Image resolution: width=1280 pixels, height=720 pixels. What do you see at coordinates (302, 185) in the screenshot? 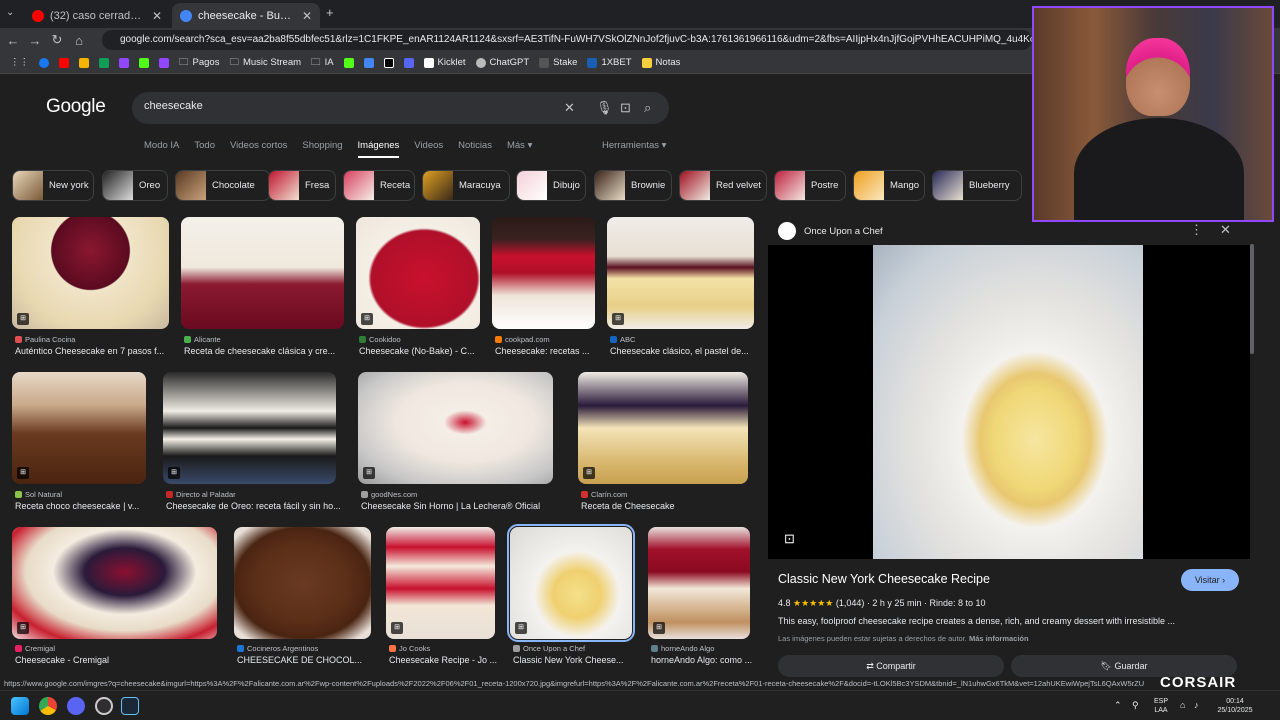
I see `chip-fresa: Fresa` at bounding box center [302, 185].